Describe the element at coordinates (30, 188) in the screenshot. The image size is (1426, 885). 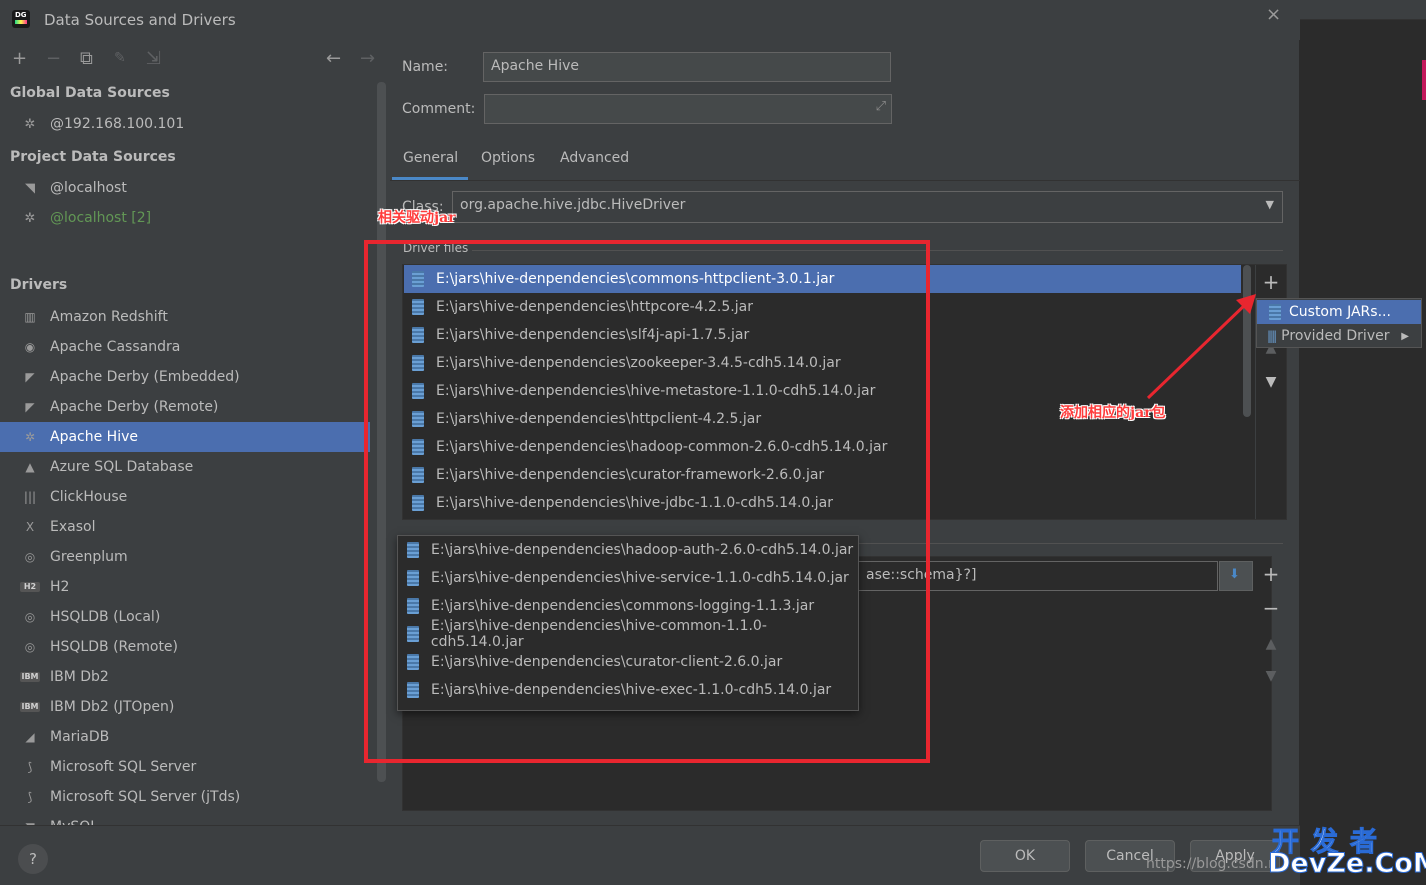
I see `mysql-icon: ◥` at that location.